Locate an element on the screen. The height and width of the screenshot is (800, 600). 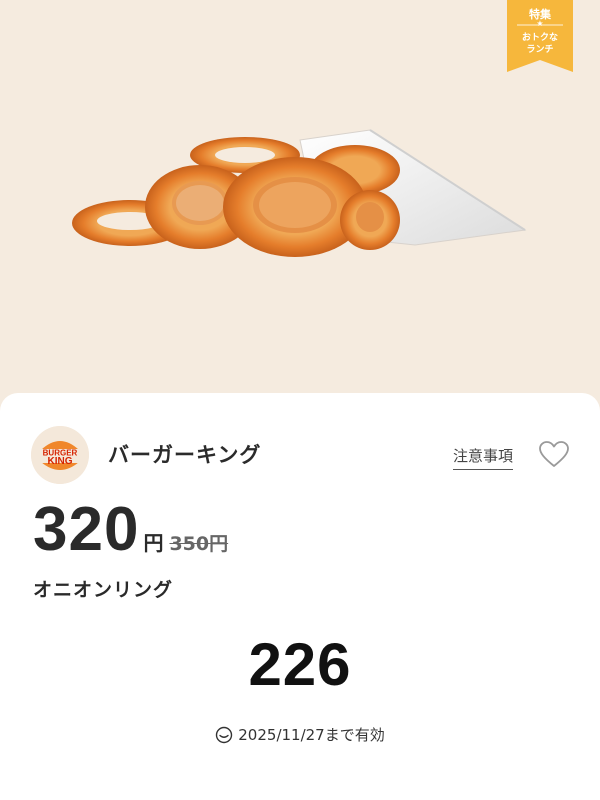
logo-text-bottom: KING is located at coordinates (60, 461).